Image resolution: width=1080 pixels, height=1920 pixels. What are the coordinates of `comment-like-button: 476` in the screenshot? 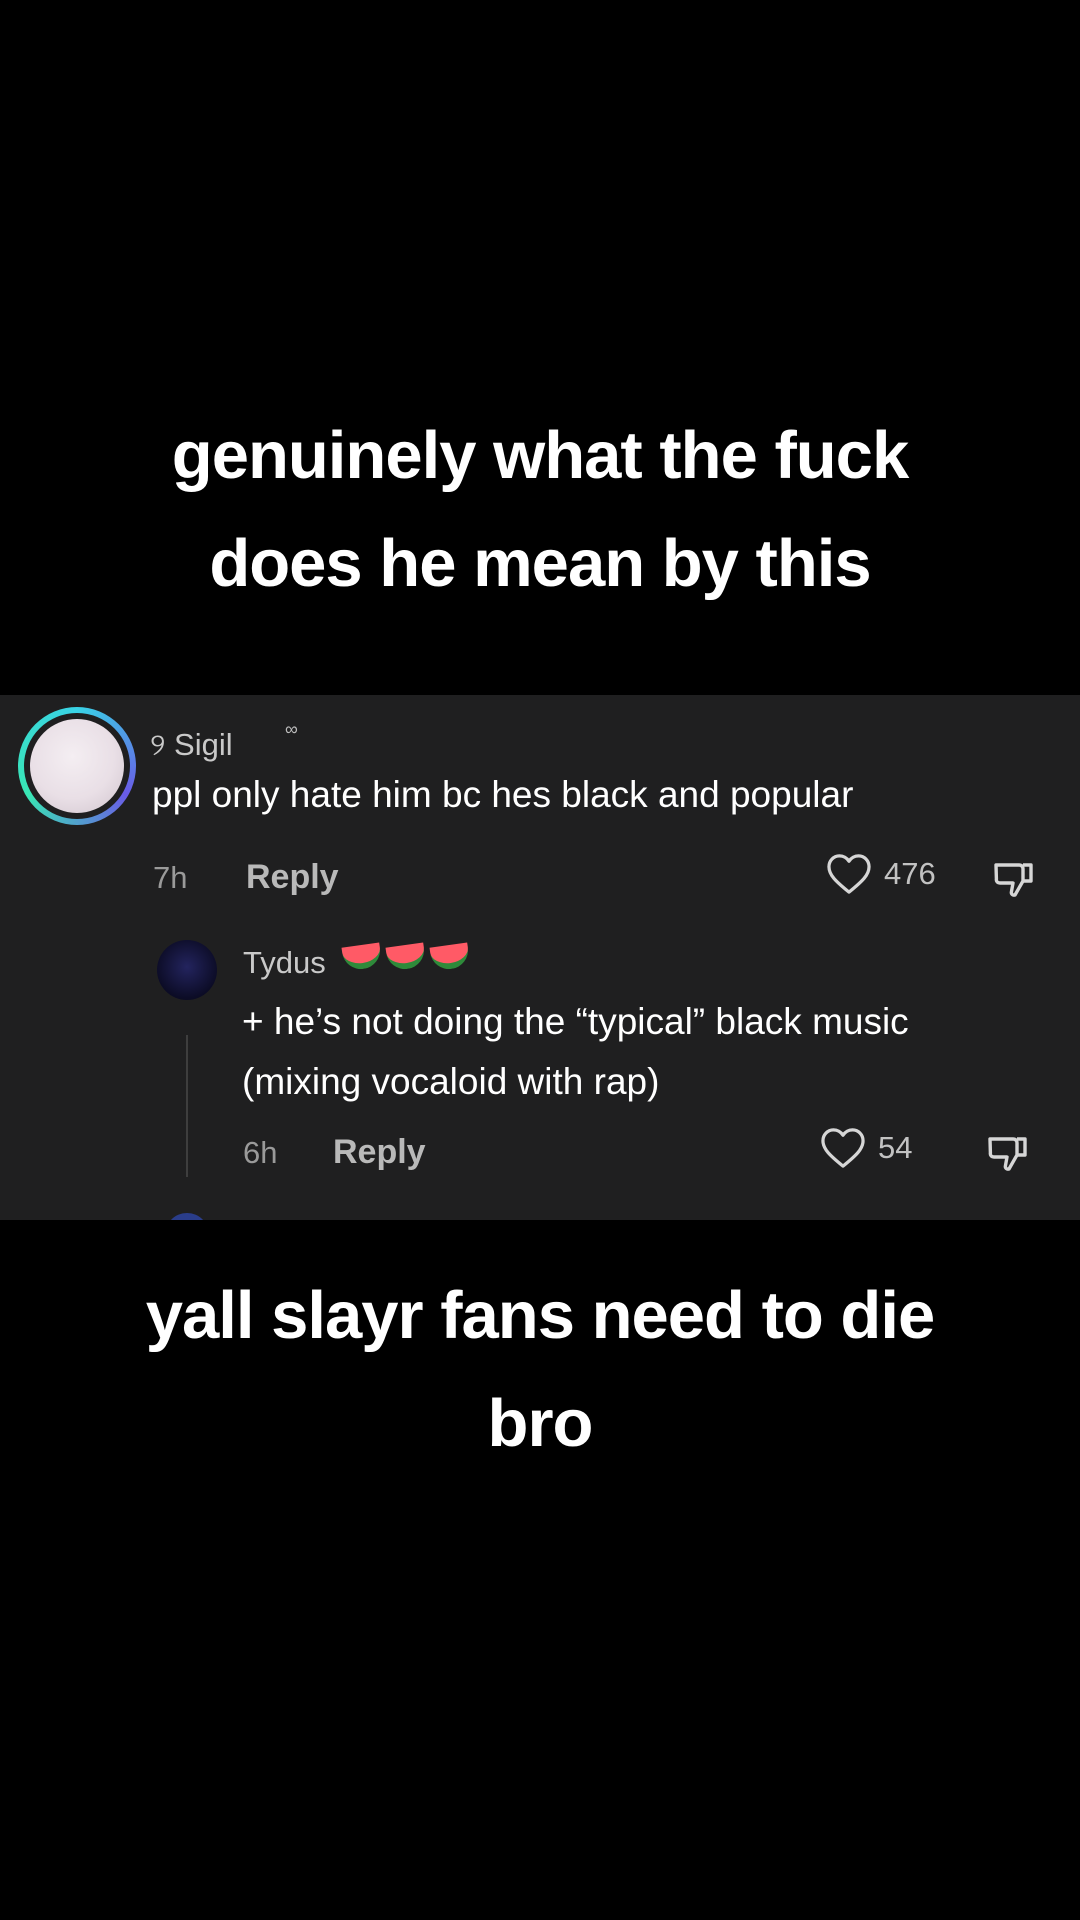 It's located at (881, 874).